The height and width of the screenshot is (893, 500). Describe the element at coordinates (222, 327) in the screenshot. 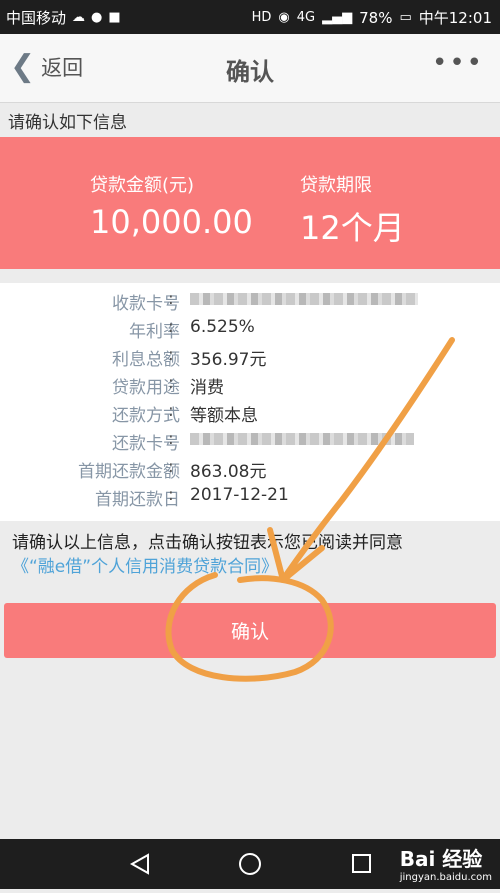

I see `annual-rate-value: 6.525%` at that location.